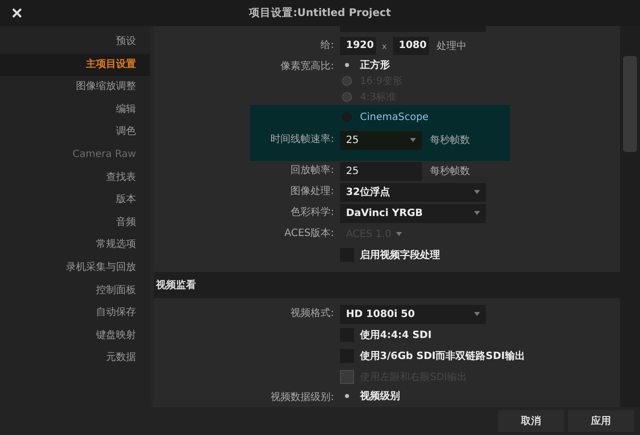  Describe the element at coordinates (75, 87) in the screenshot. I see `sidebar-item: 图像缩放调整` at that location.